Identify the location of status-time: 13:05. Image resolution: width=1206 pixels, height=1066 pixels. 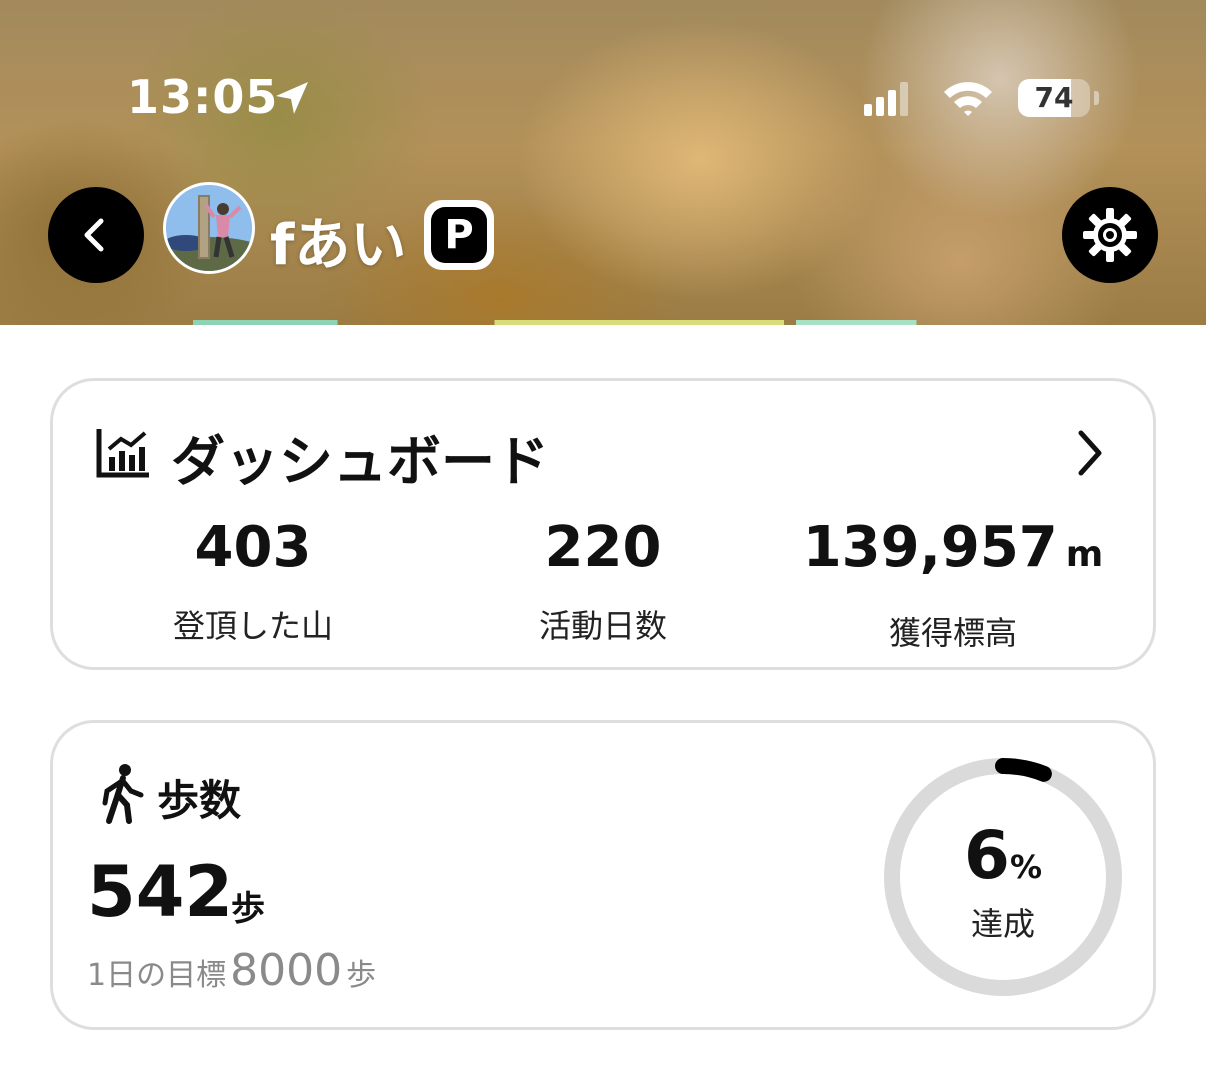
(203, 97).